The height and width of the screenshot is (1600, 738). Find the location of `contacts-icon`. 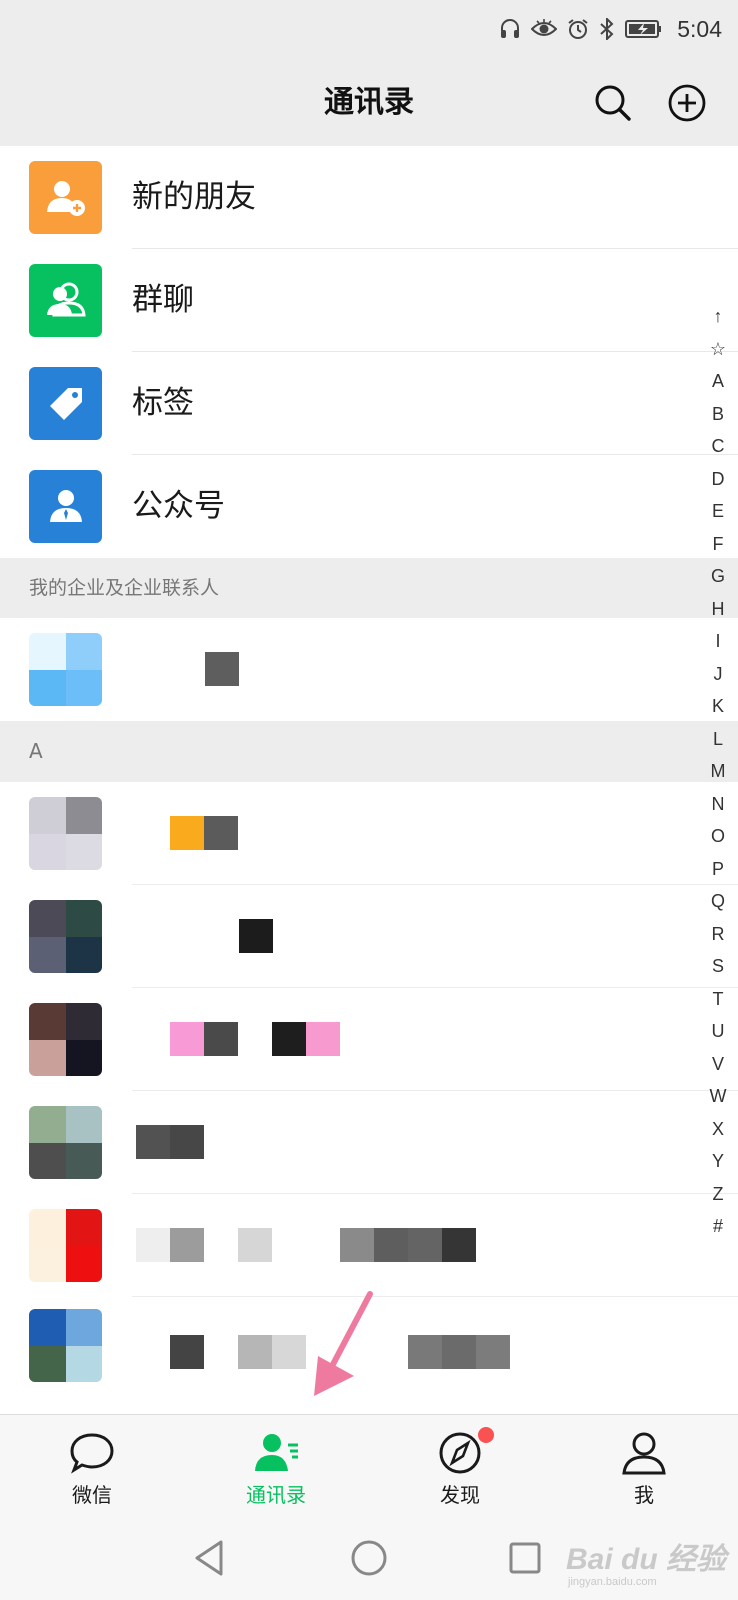

contacts-icon is located at coordinates (276, 1452).